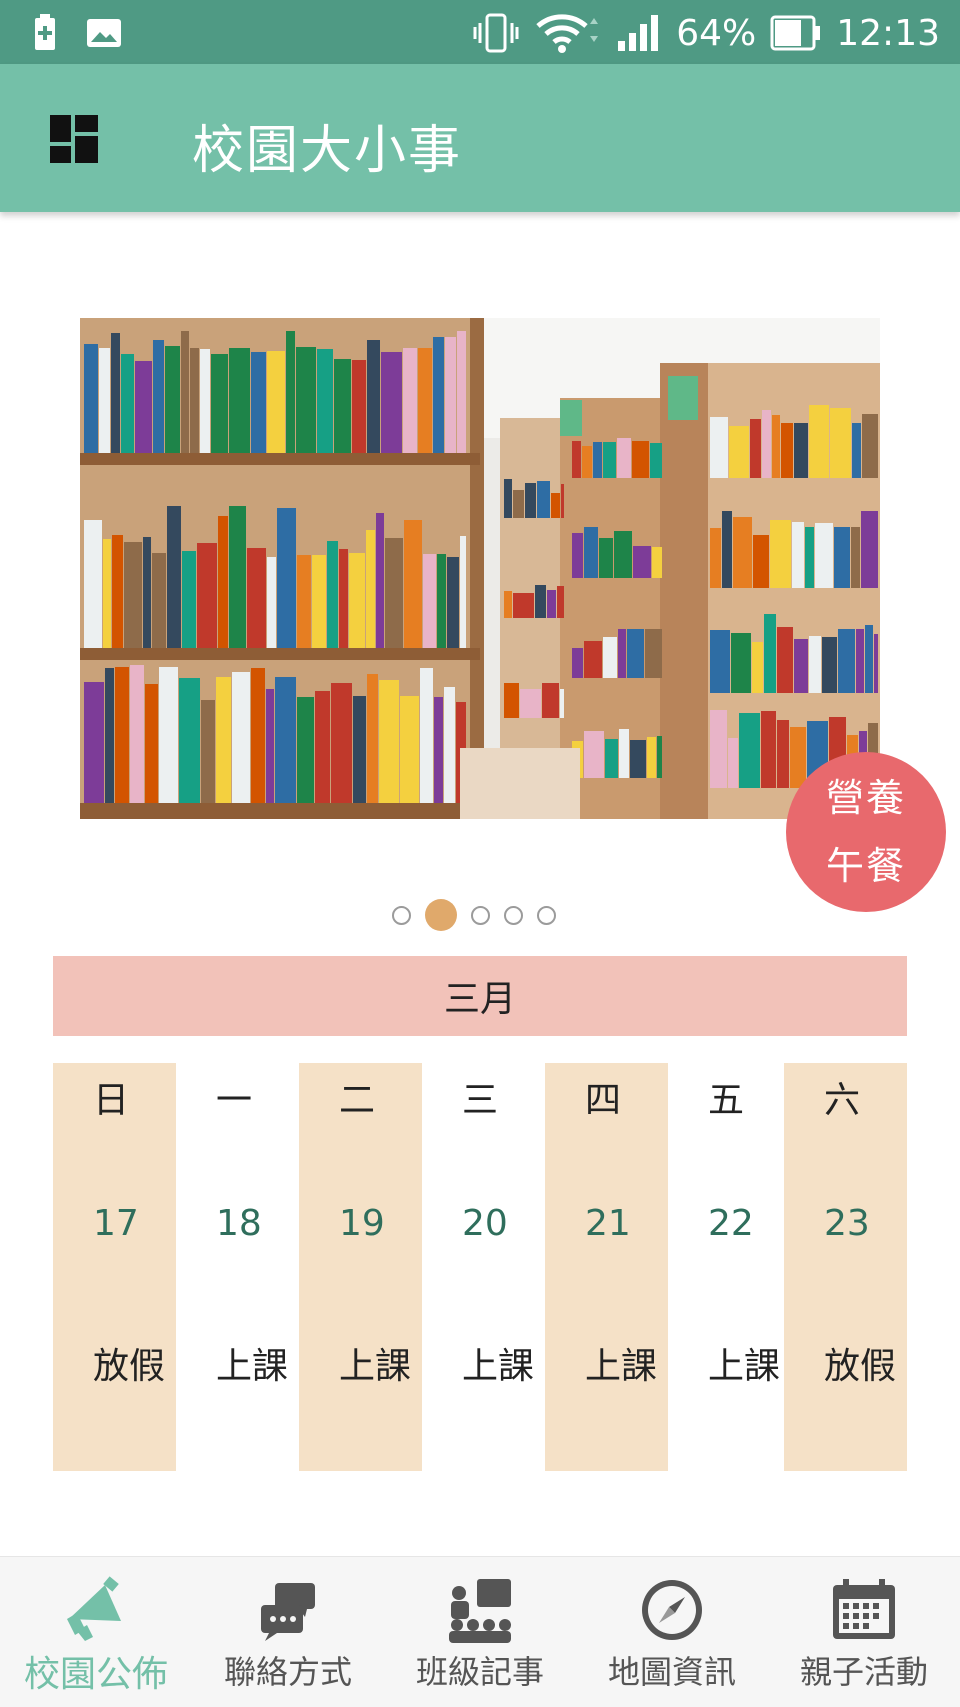  Describe the element at coordinates (480, 1611) in the screenshot. I see `class-icon` at that location.